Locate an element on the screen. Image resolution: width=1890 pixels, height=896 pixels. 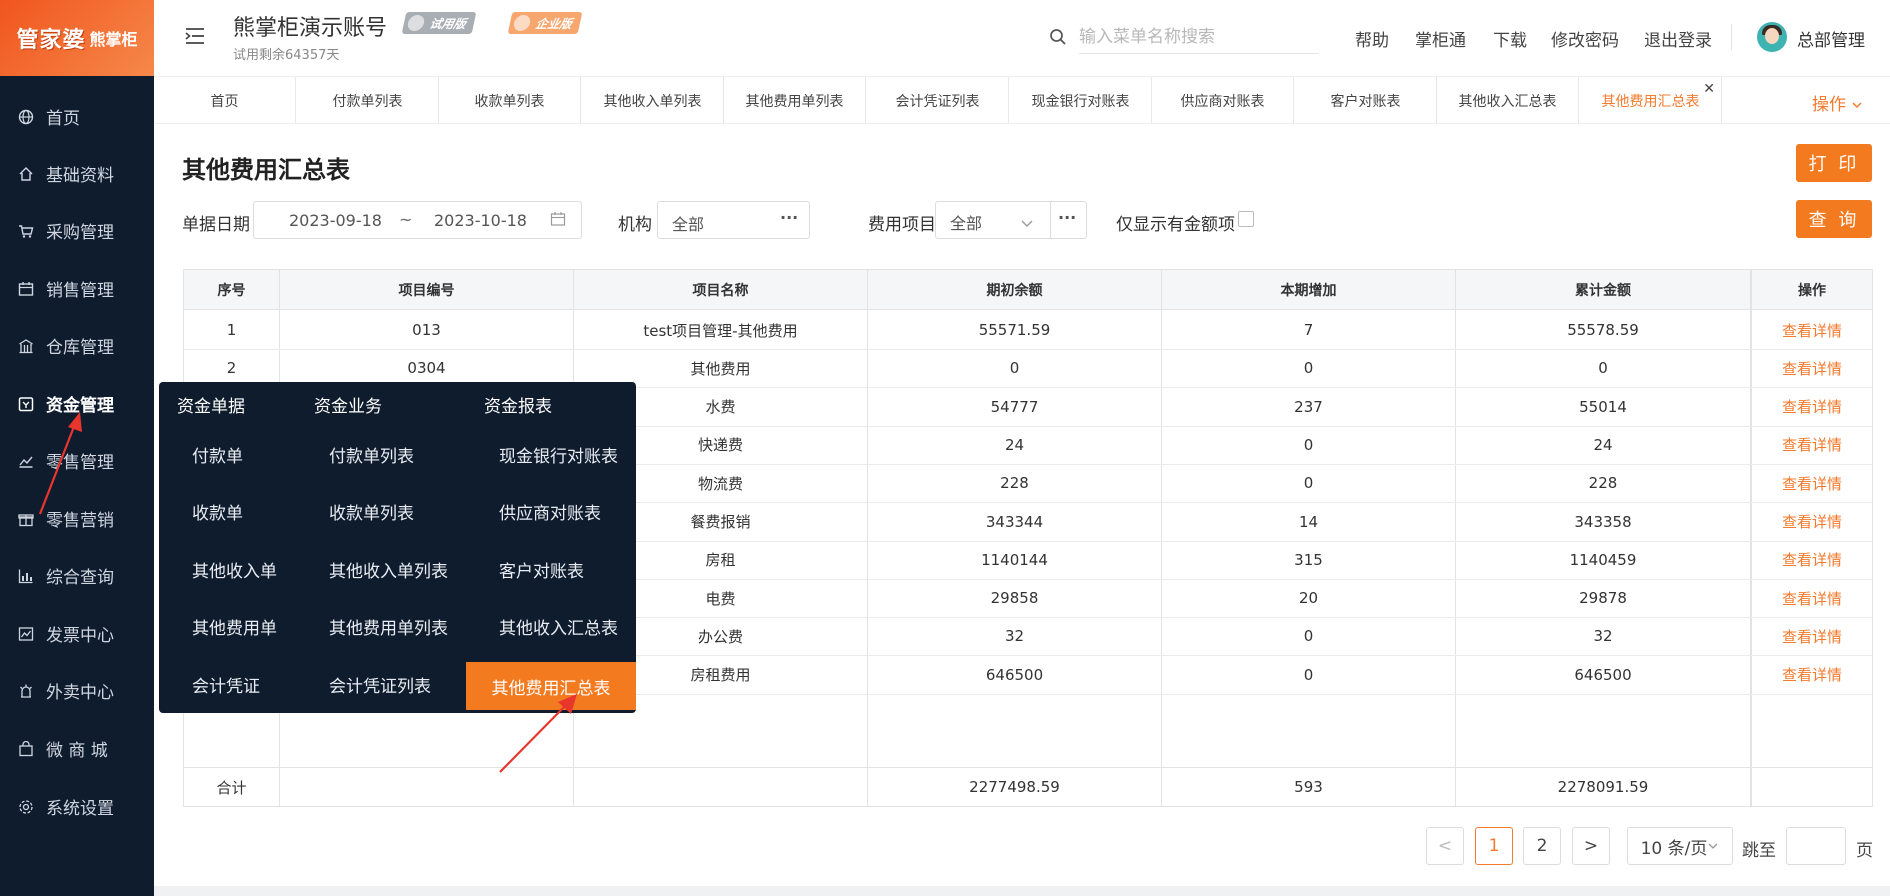
sidebar-item-delivery: 外卖中心 is located at coordinates (77, 690).